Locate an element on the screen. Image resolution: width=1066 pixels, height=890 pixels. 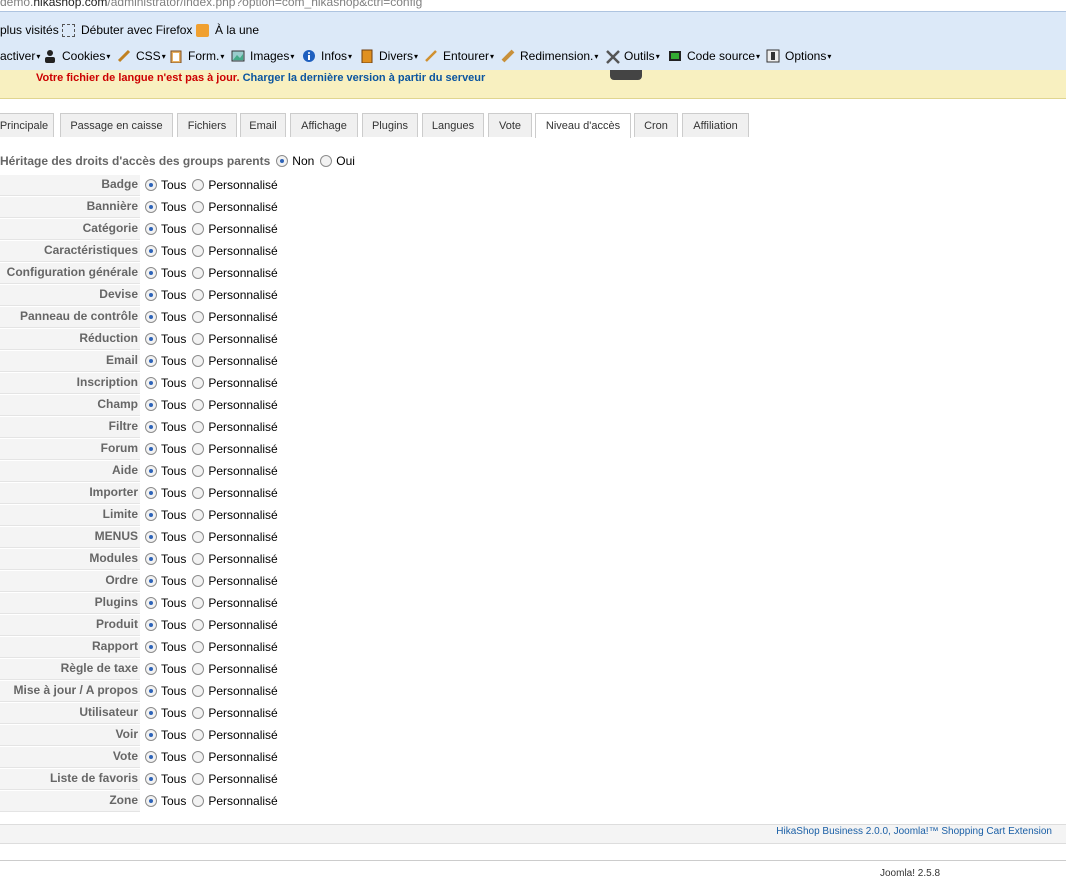
toolbar-images: Images ▾ is located at coordinates (262, 56).